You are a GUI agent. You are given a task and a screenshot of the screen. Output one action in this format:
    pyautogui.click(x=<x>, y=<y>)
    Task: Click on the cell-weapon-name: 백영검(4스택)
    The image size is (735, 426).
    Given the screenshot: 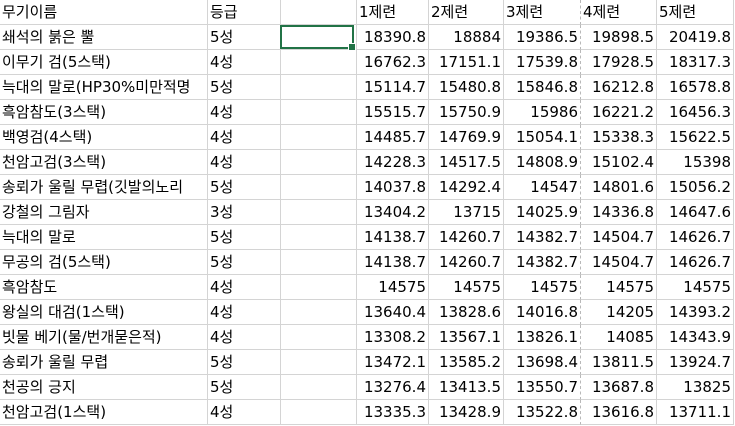 What is the action you would take?
    pyautogui.click(x=104, y=137)
    